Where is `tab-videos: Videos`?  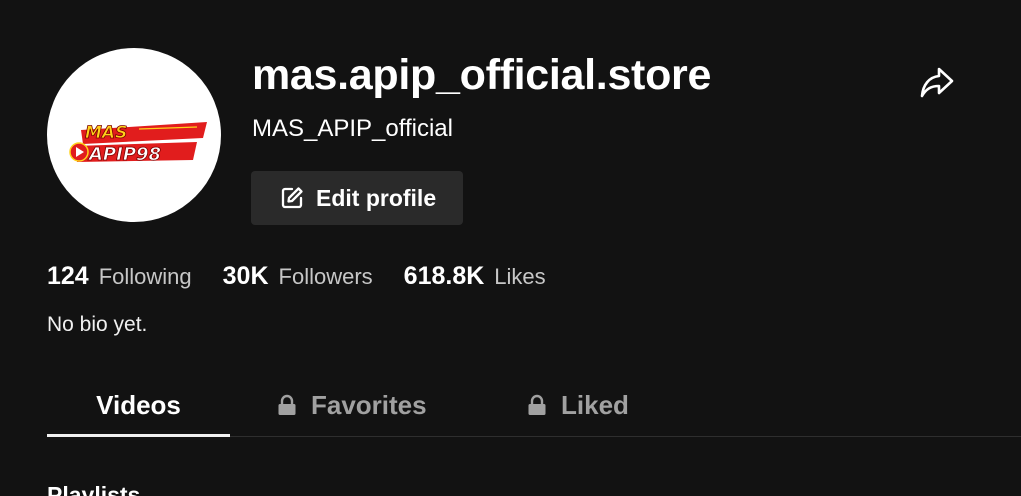
tab-videos: Videos is located at coordinates (138, 405).